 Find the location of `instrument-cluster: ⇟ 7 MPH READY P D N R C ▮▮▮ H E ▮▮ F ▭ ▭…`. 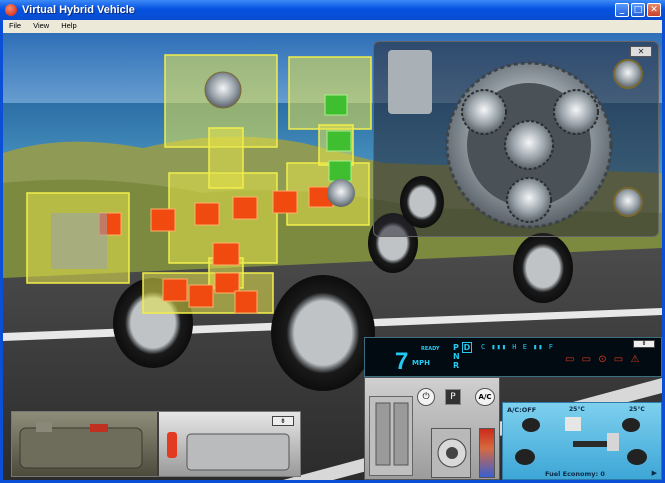

instrument-cluster: ⇟ 7 MPH READY P D N R C ▮▮▮ H E ▮▮ F ▭ ▭… is located at coordinates (513, 357).